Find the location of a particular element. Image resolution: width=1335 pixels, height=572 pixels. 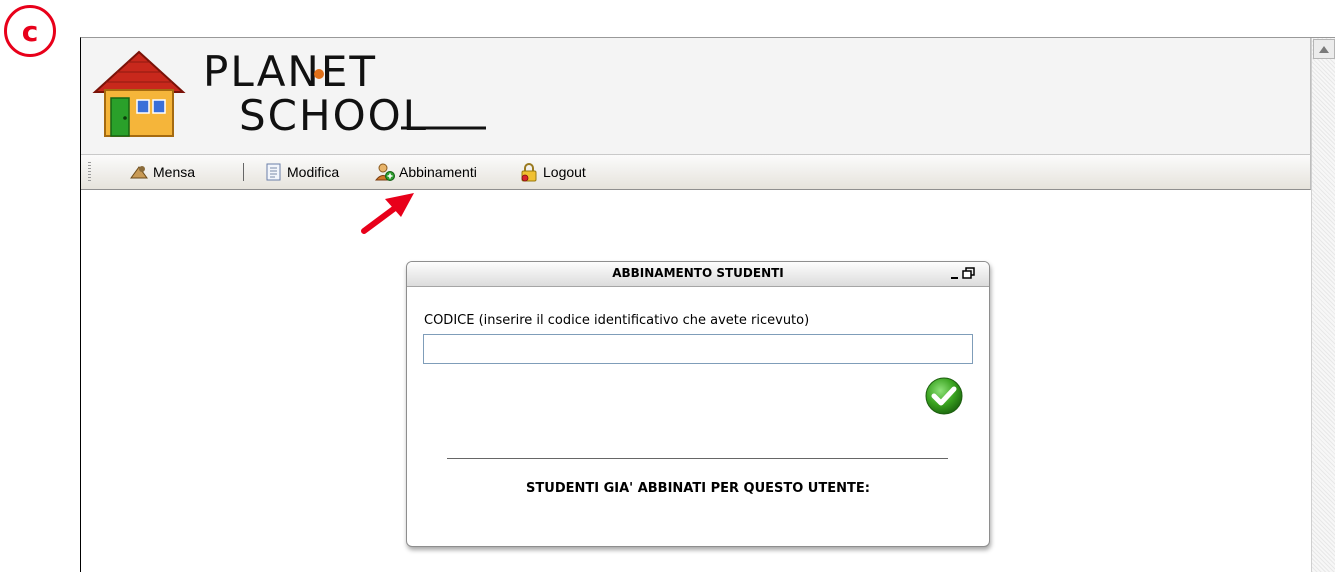

panel-divider is located at coordinates (697, 458).